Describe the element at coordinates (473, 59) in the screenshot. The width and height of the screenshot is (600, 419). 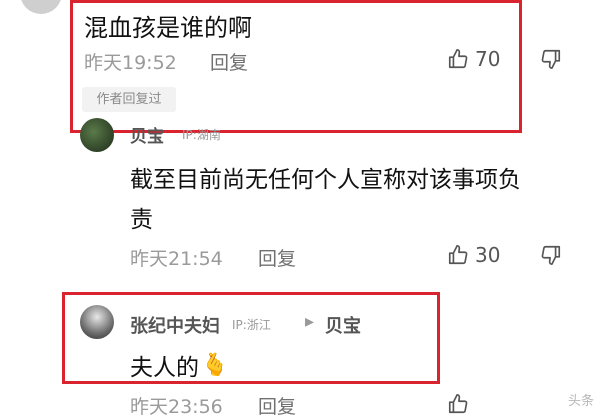
I see `like-button: 70` at that location.